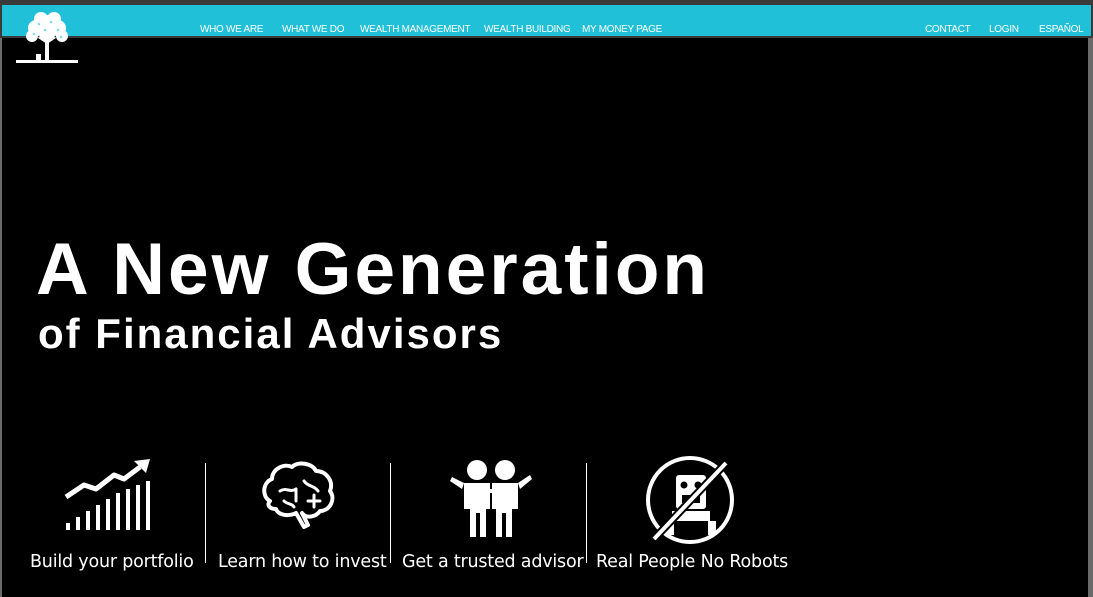  I want to click on nav-wealth-building: WEALTH BUILDING, so click(527, 31).